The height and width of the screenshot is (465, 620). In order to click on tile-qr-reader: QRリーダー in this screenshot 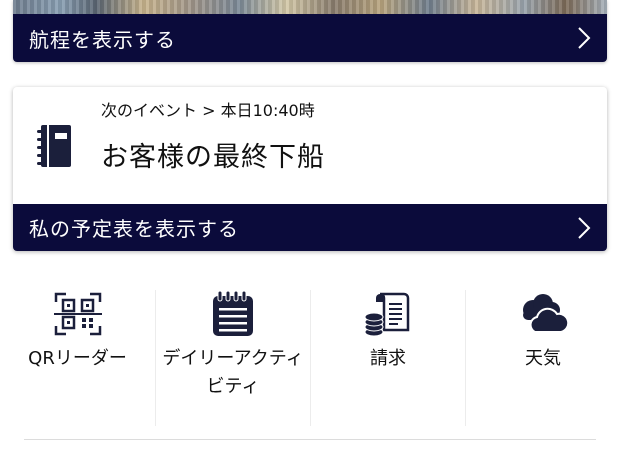, I will do `click(77, 358)`.